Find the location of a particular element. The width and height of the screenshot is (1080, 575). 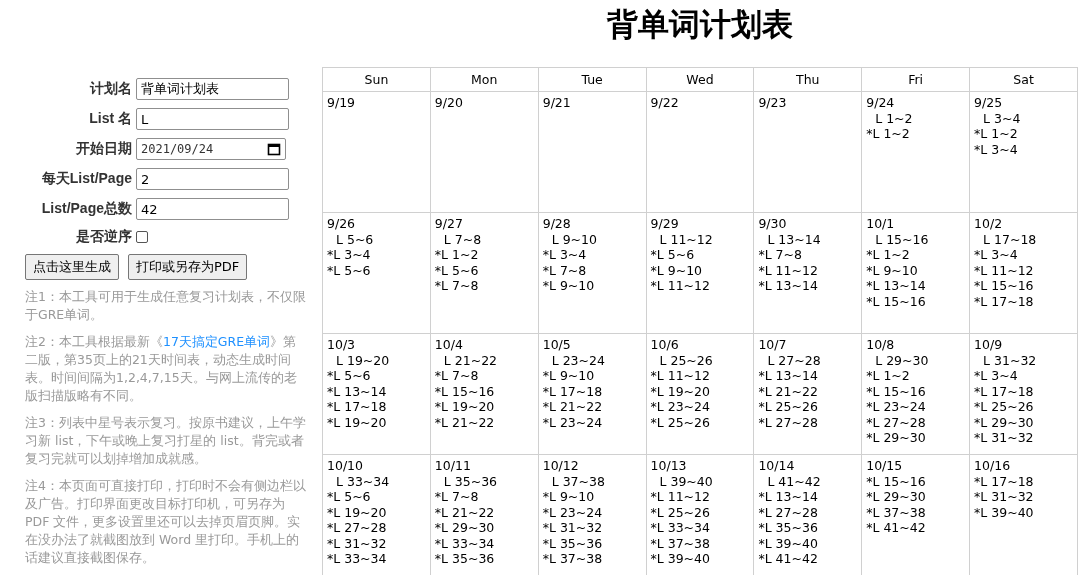

field-label: 计划名 is located at coordinates (111, 89).